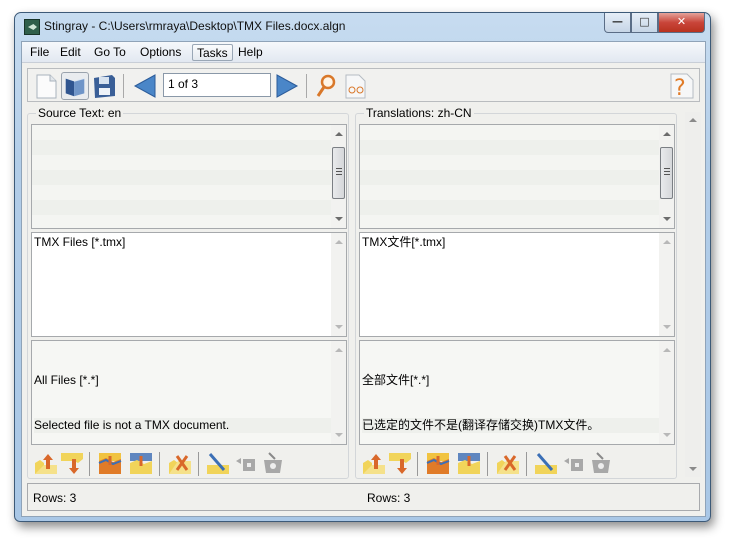  Describe the element at coordinates (104, 86) in the screenshot. I see `save-icon` at that location.